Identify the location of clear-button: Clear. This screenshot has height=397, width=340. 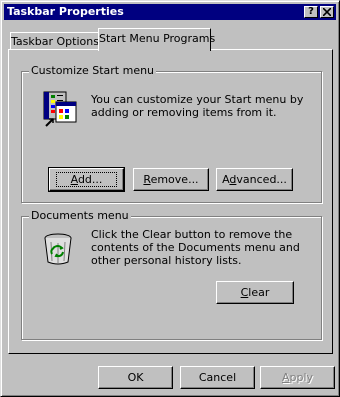
(255, 292).